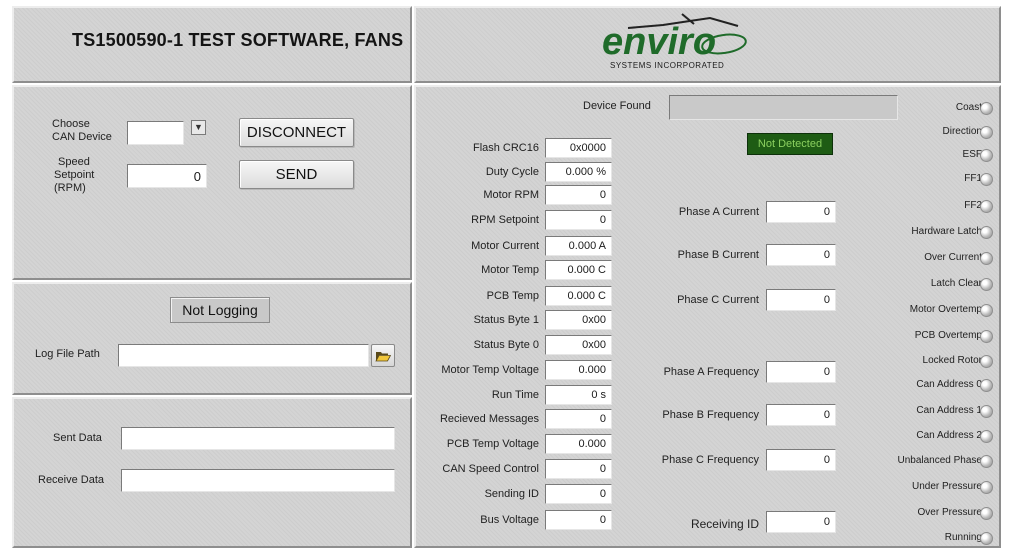 The height and width of the screenshot is (554, 1018). What do you see at coordinates (238, 40) in the screenshot?
I see `app-title: TS1500590-1 TEST SOFTWARE, FANS` at bounding box center [238, 40].